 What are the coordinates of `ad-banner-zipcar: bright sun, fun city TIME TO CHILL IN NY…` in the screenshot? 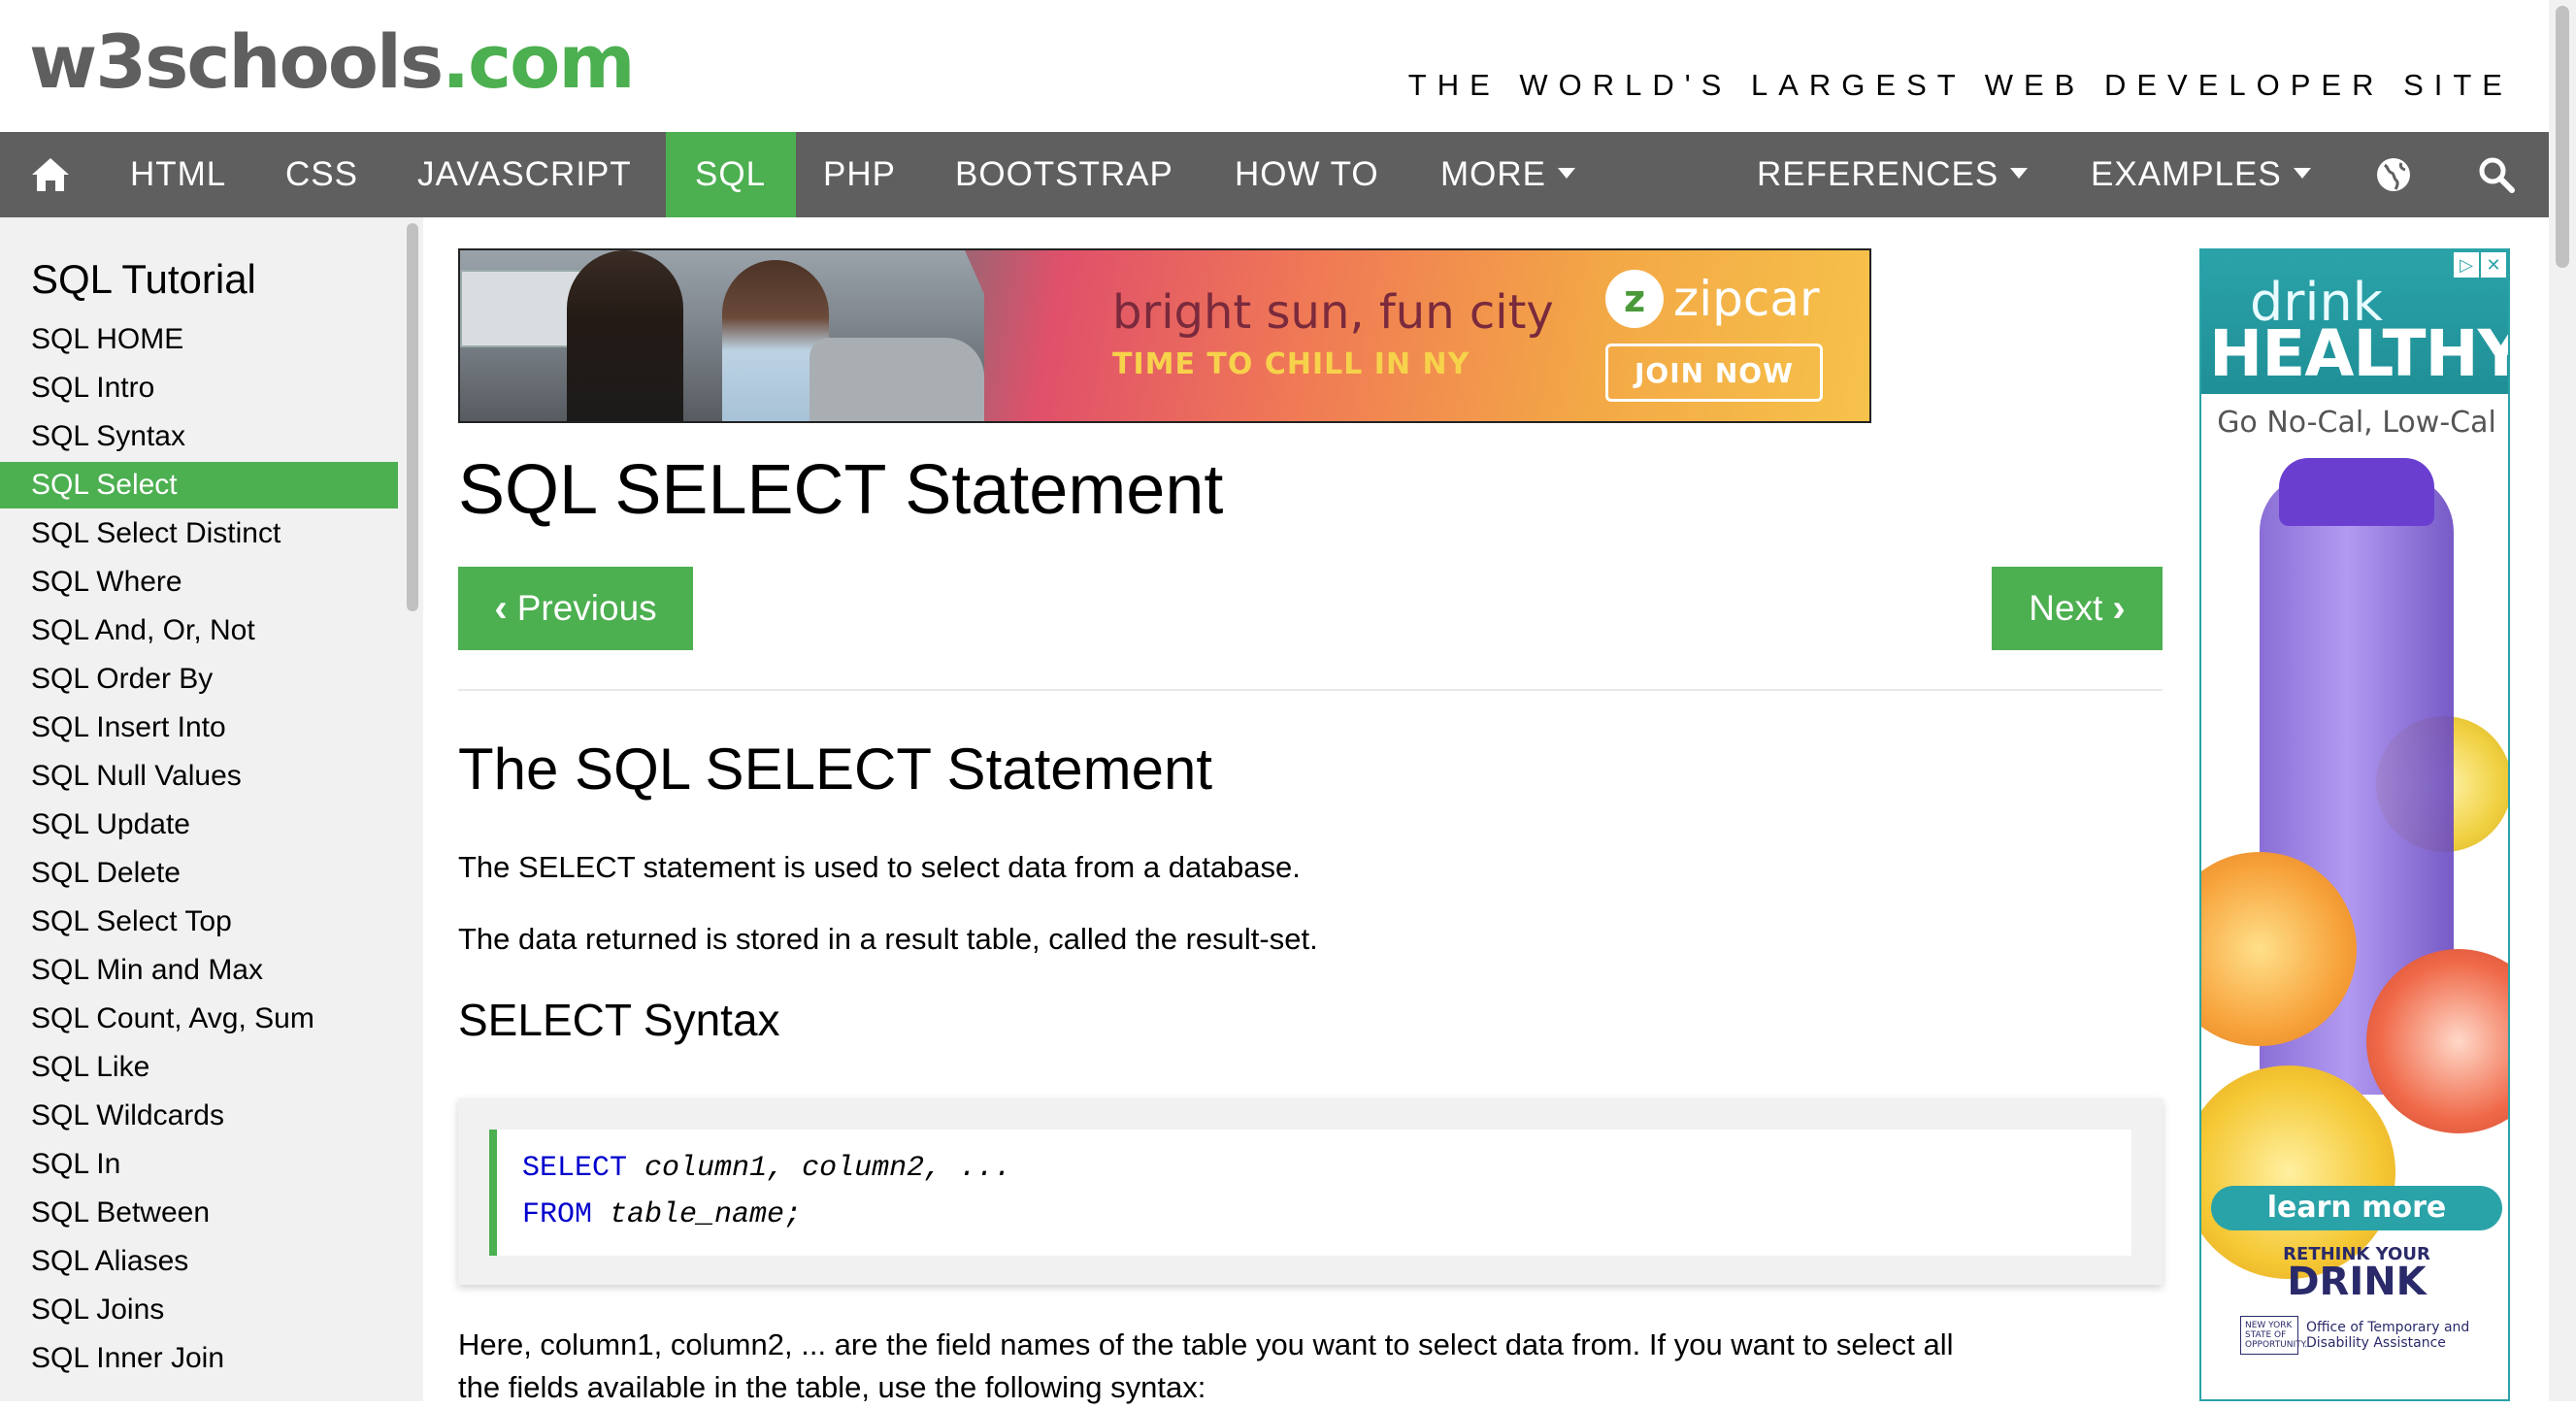 It's located at (1164, 335).